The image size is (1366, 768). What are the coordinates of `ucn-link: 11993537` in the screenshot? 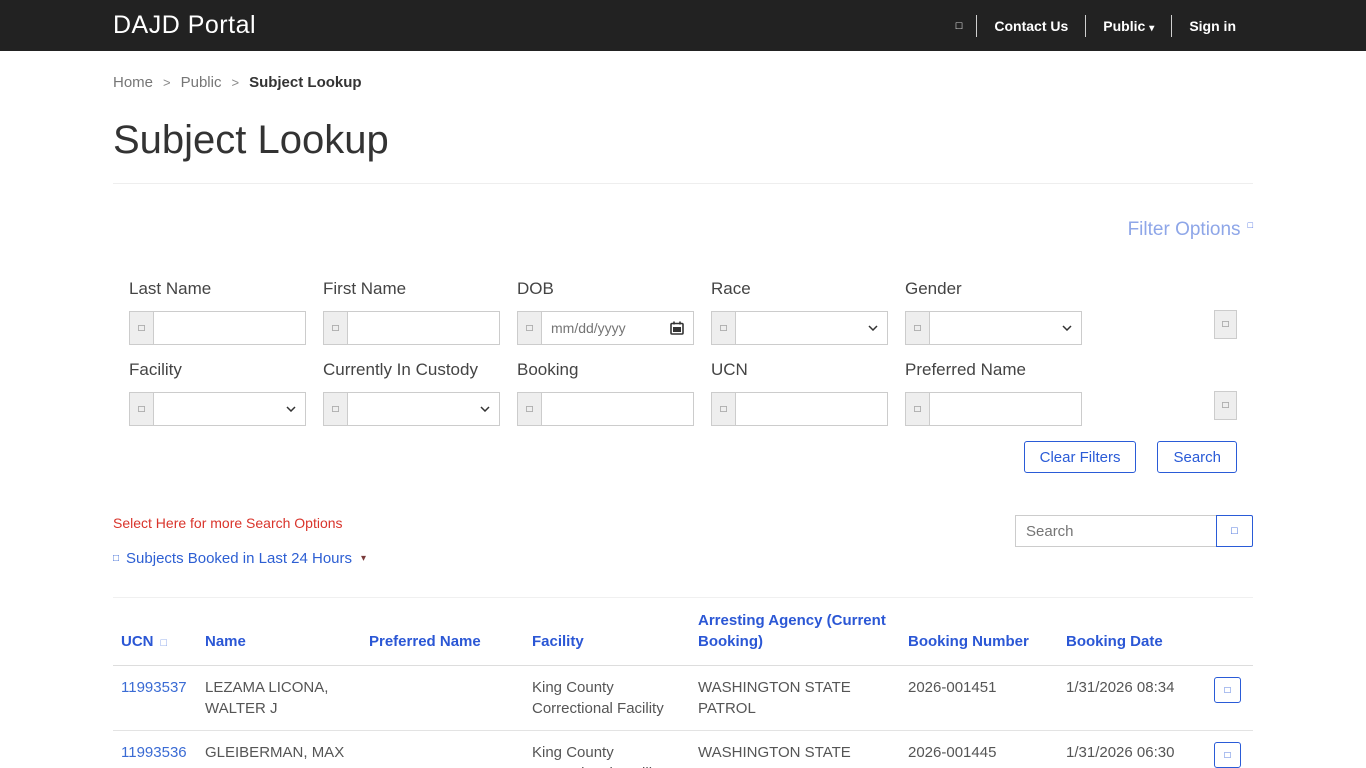 It's located at (154, 687).